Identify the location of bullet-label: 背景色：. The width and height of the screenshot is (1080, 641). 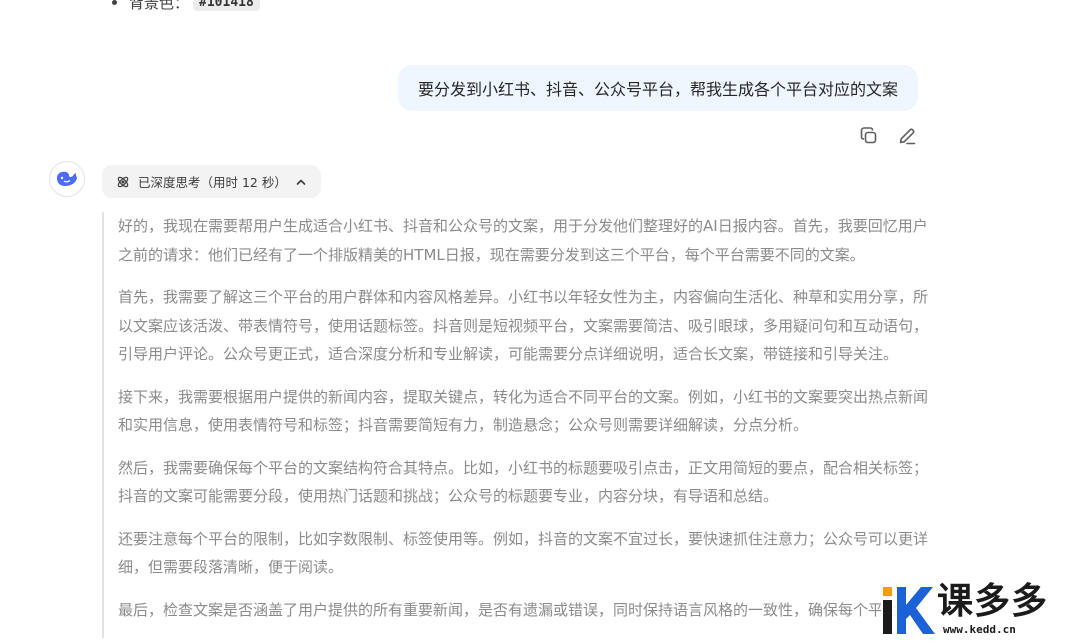
(159, 6).